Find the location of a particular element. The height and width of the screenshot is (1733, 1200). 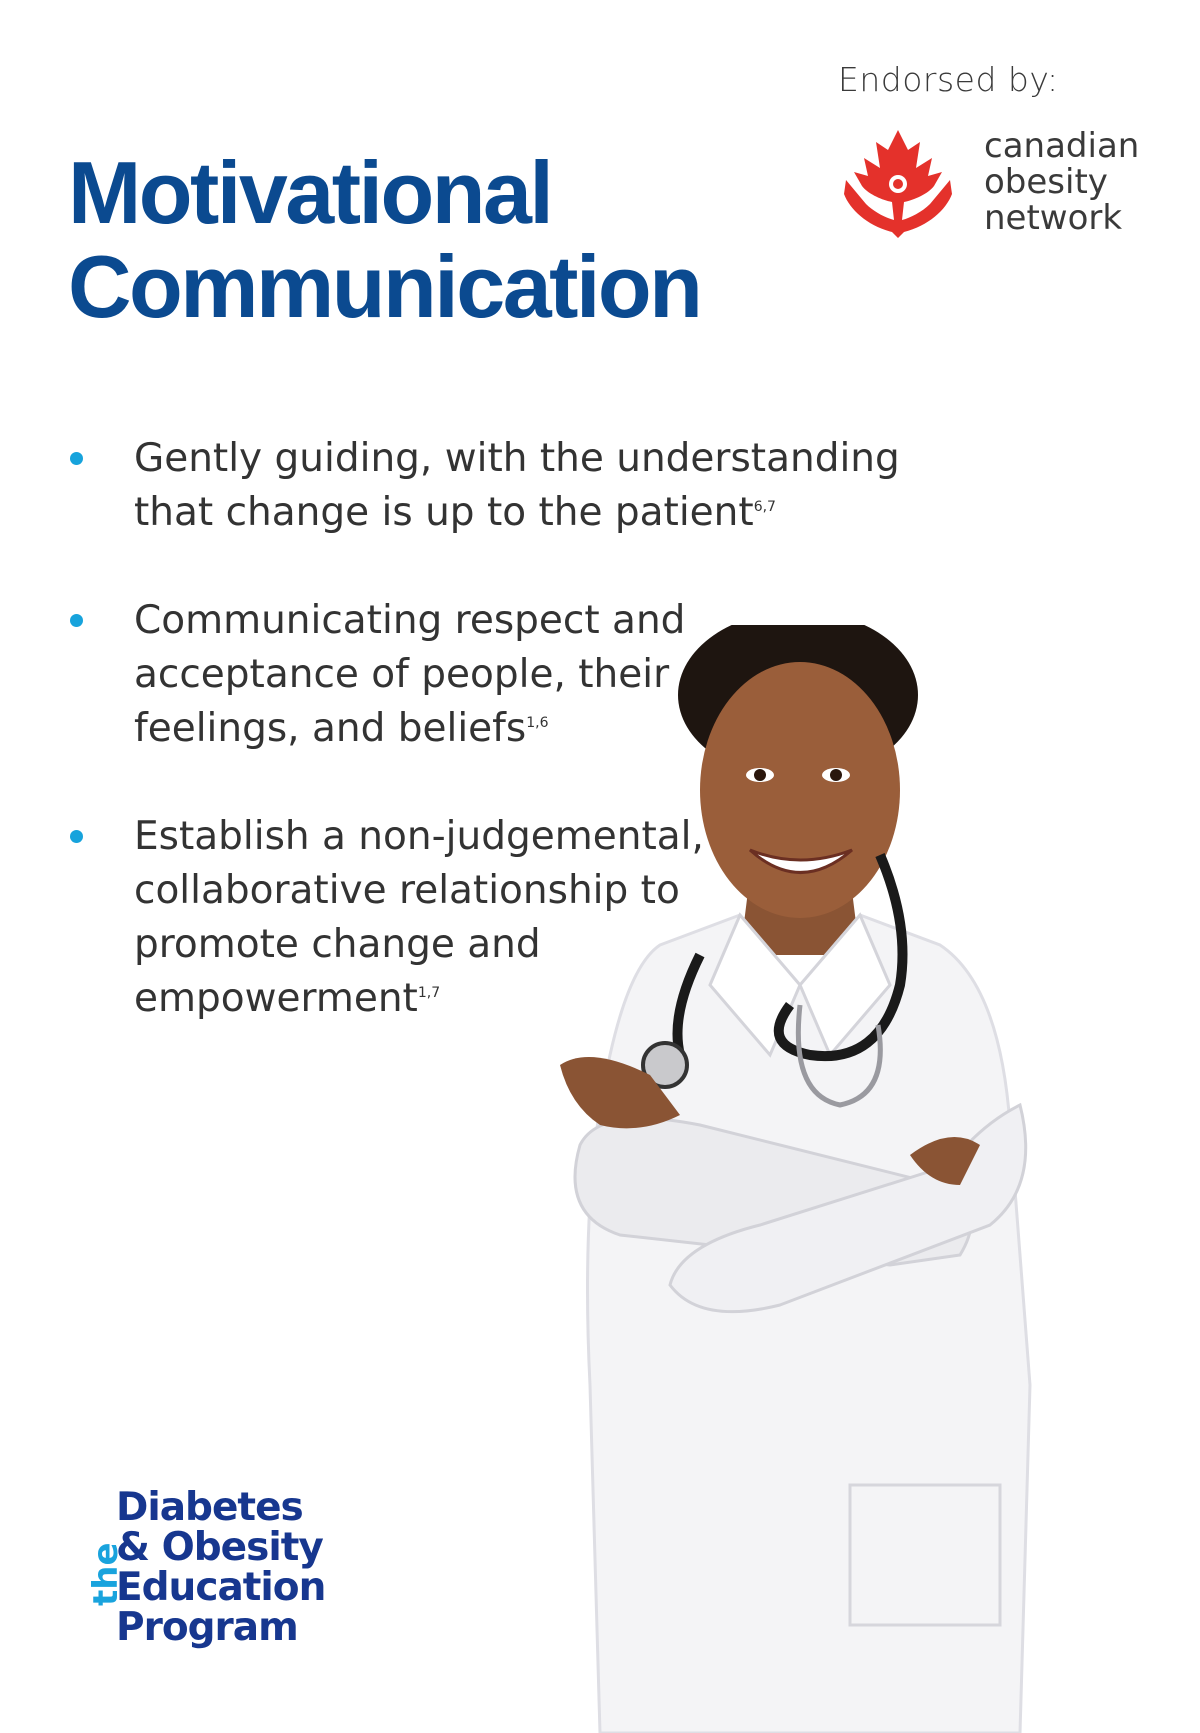

canadian-obesity-network-logo: canadian obesity network is located at coordinates (988, 184).